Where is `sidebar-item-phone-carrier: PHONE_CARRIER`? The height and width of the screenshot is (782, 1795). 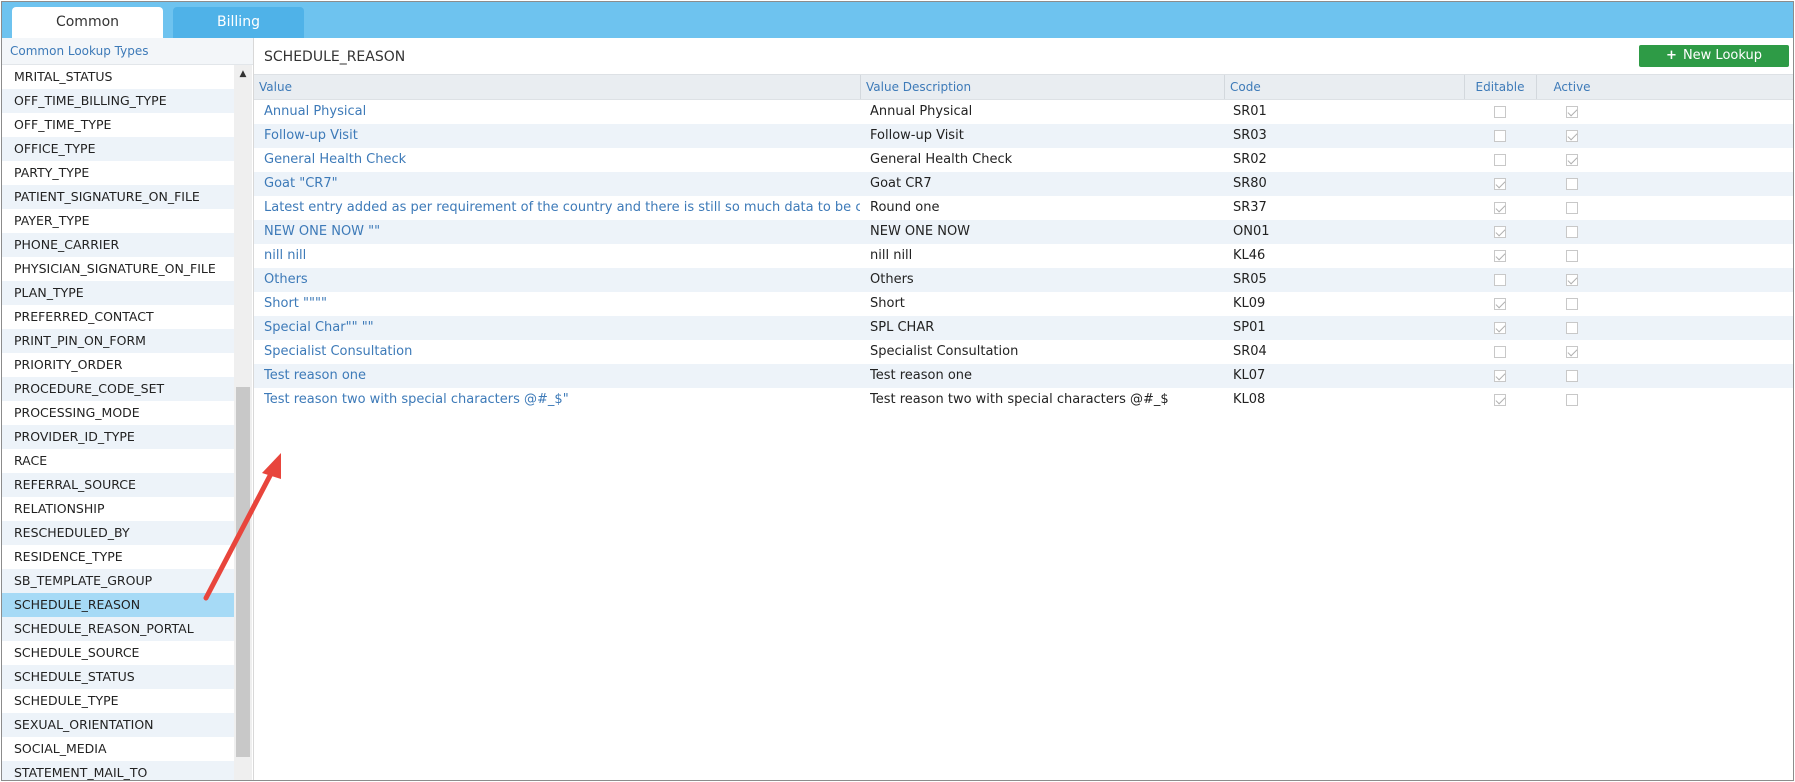
sidebar-item-phone-carrier: PHONE_CARRIER is located at coordinates (118, 245).